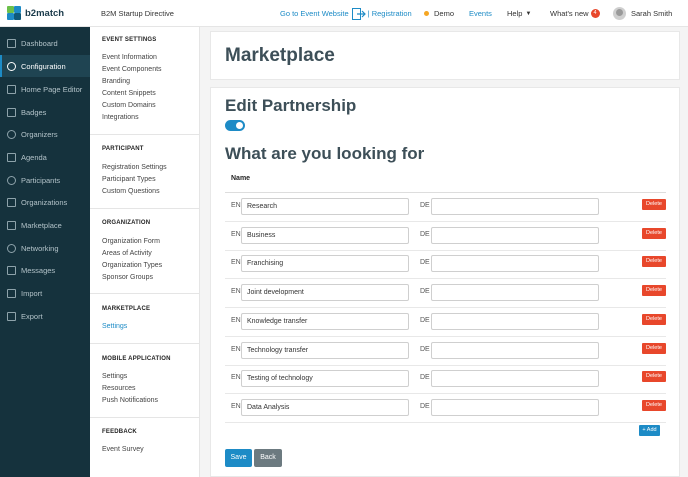 The image size is (688, 477). Describe the element at coordinates (575, 13) in the screenshot. I see `whats-new-button: What's new 4` at that location.